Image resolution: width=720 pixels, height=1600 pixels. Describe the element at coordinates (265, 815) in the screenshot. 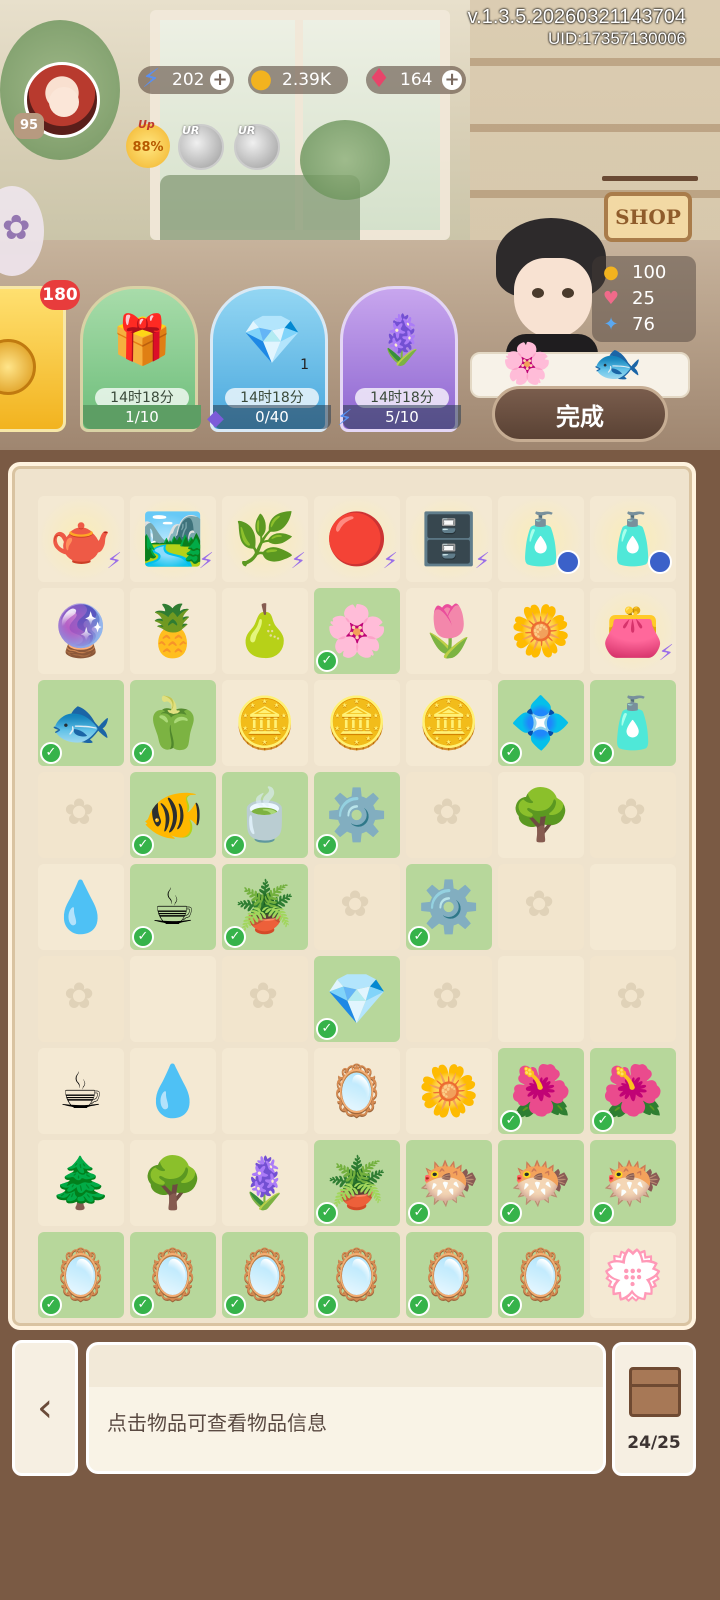

I see `board-cell: 🍵 ✓` at that location.